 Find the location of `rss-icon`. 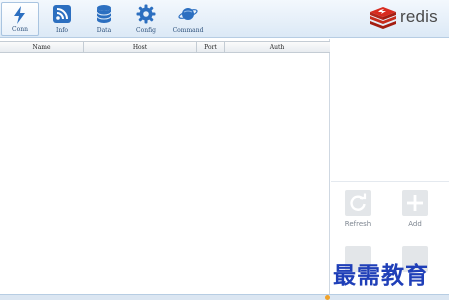

rss-icon is located at coordinates (62, 14).